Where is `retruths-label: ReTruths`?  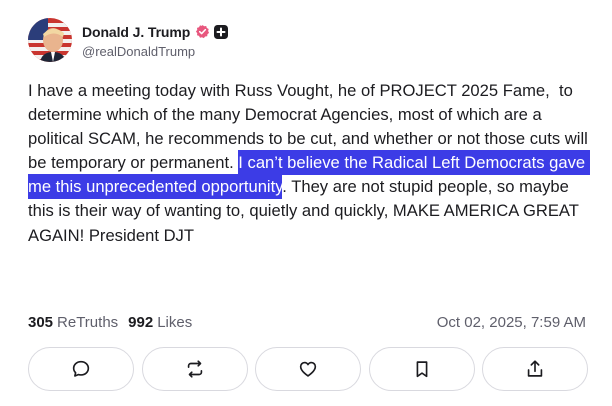 retruths-label: ReTruths is located at coordinates (87, 322).